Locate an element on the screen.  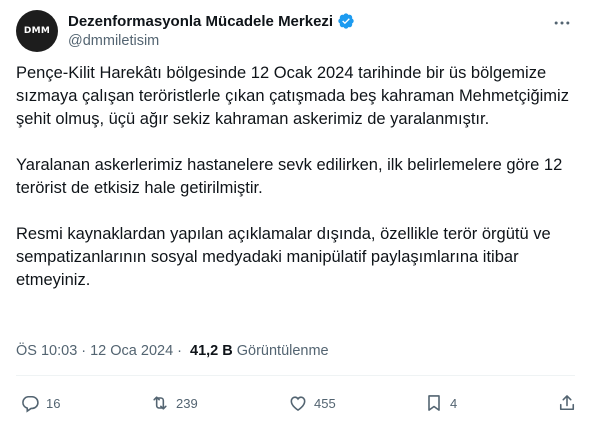
views-count: 41,2 B is located at coordinates (211, 351).